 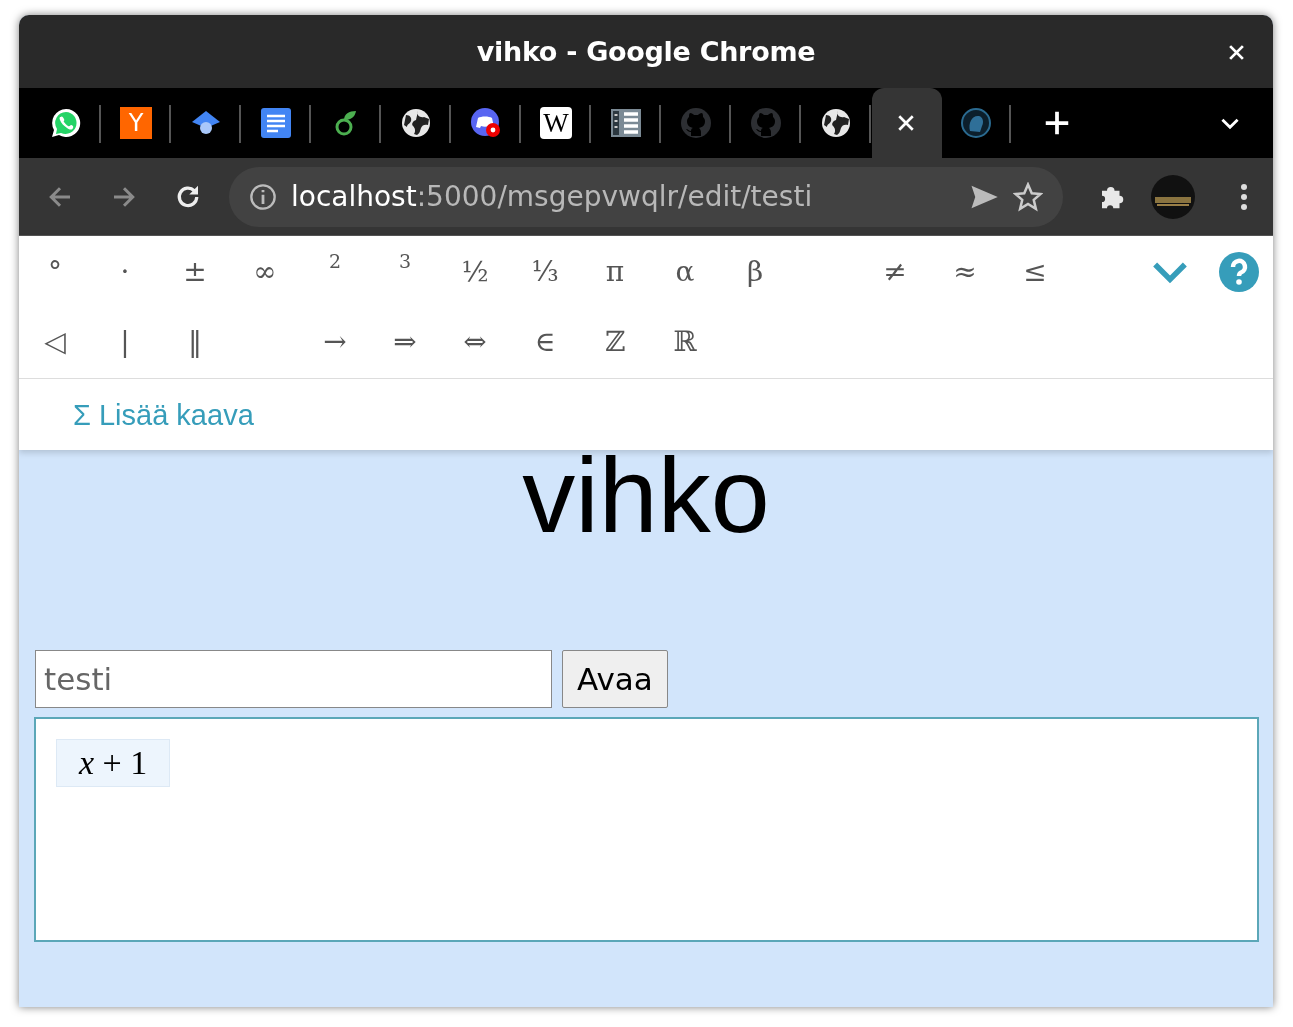 What do you see at coordinates (125, 271) in the screenshot?
I see `symbol-button: ·` at bounding box center [125, 271].